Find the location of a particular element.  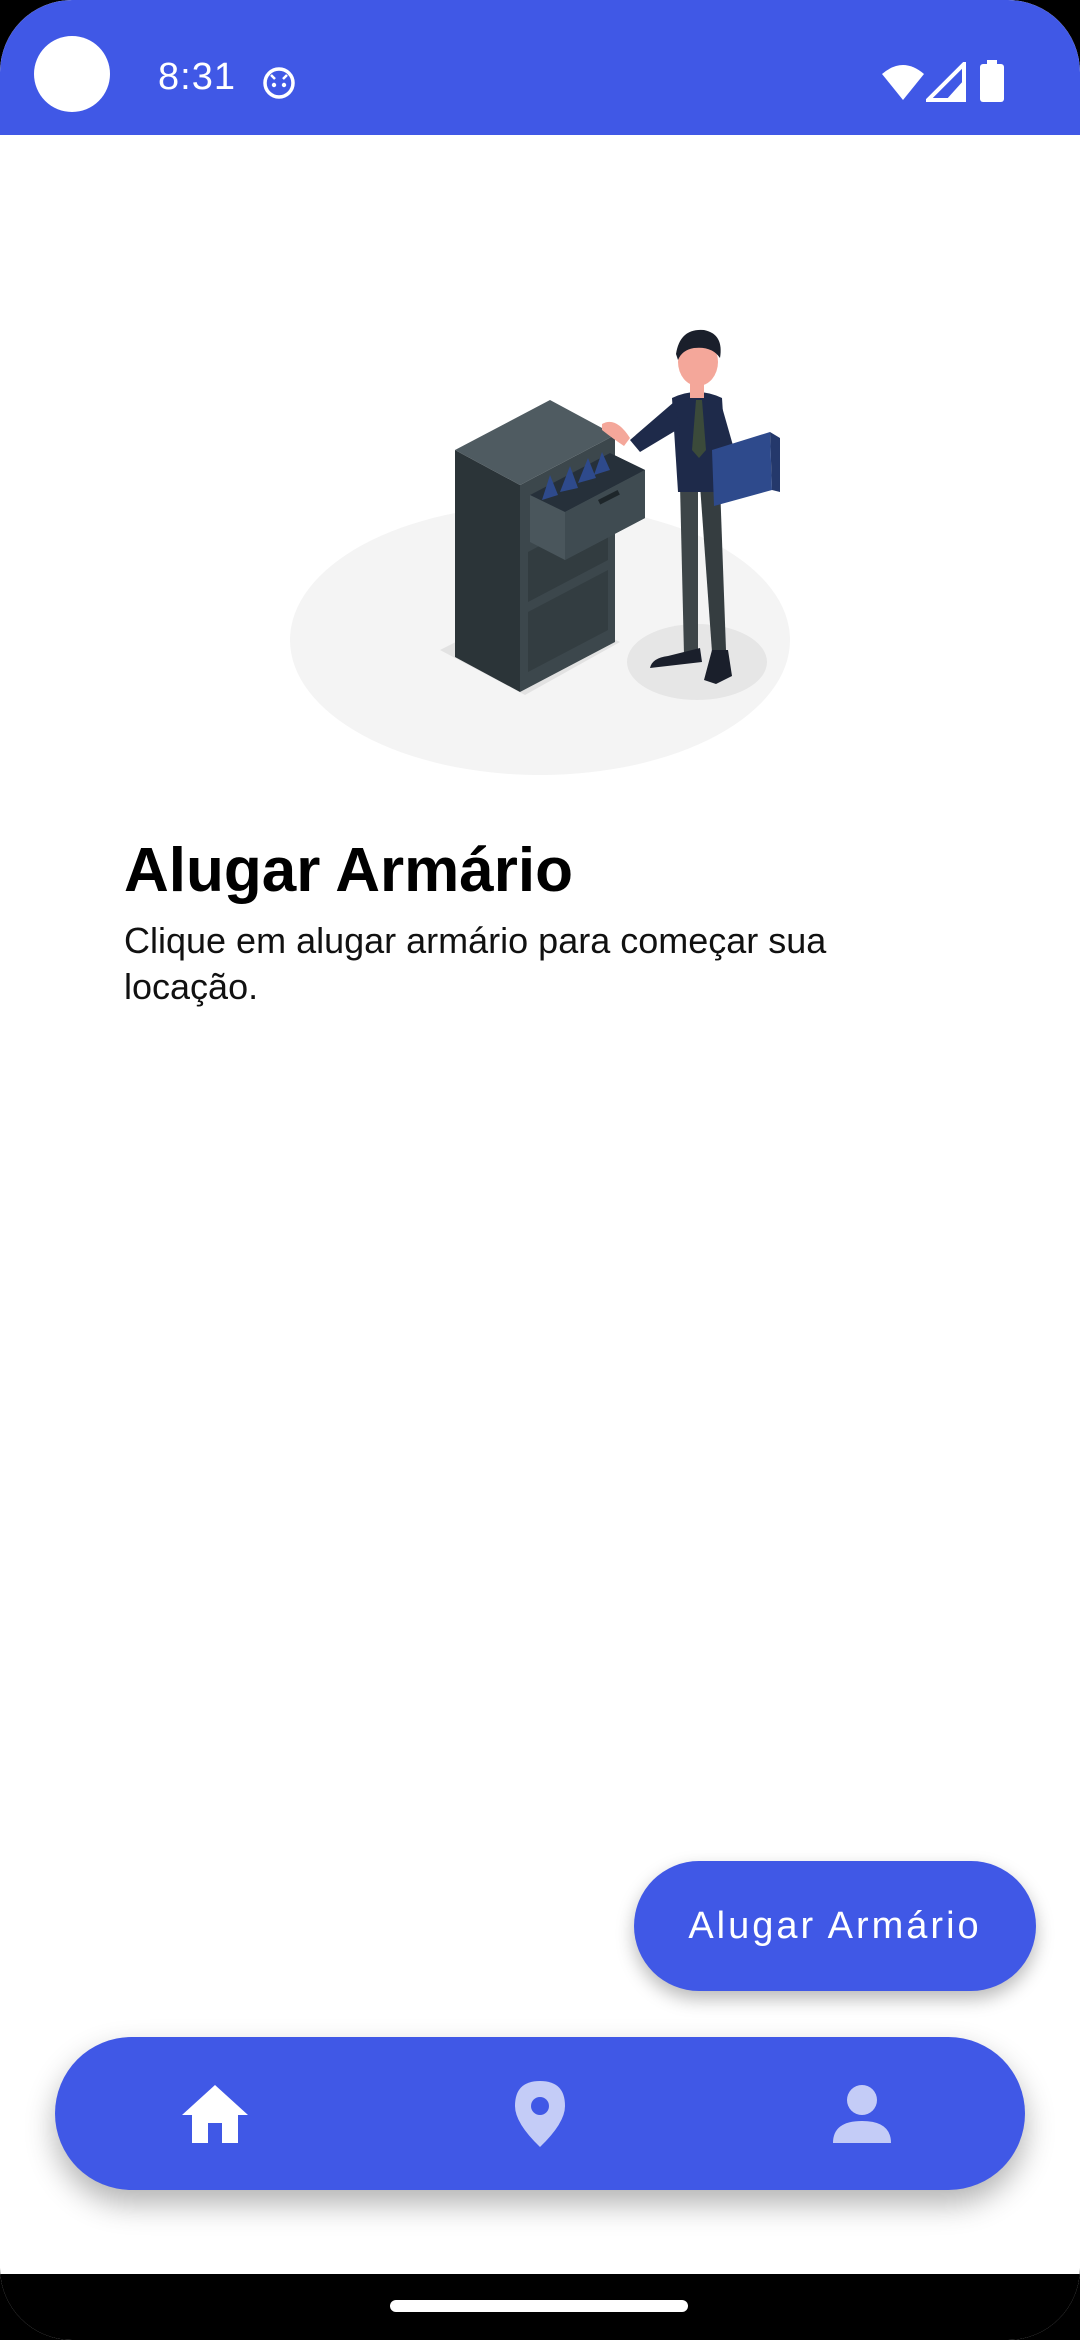

gesture-handle is located at coordinates (539, 2306).